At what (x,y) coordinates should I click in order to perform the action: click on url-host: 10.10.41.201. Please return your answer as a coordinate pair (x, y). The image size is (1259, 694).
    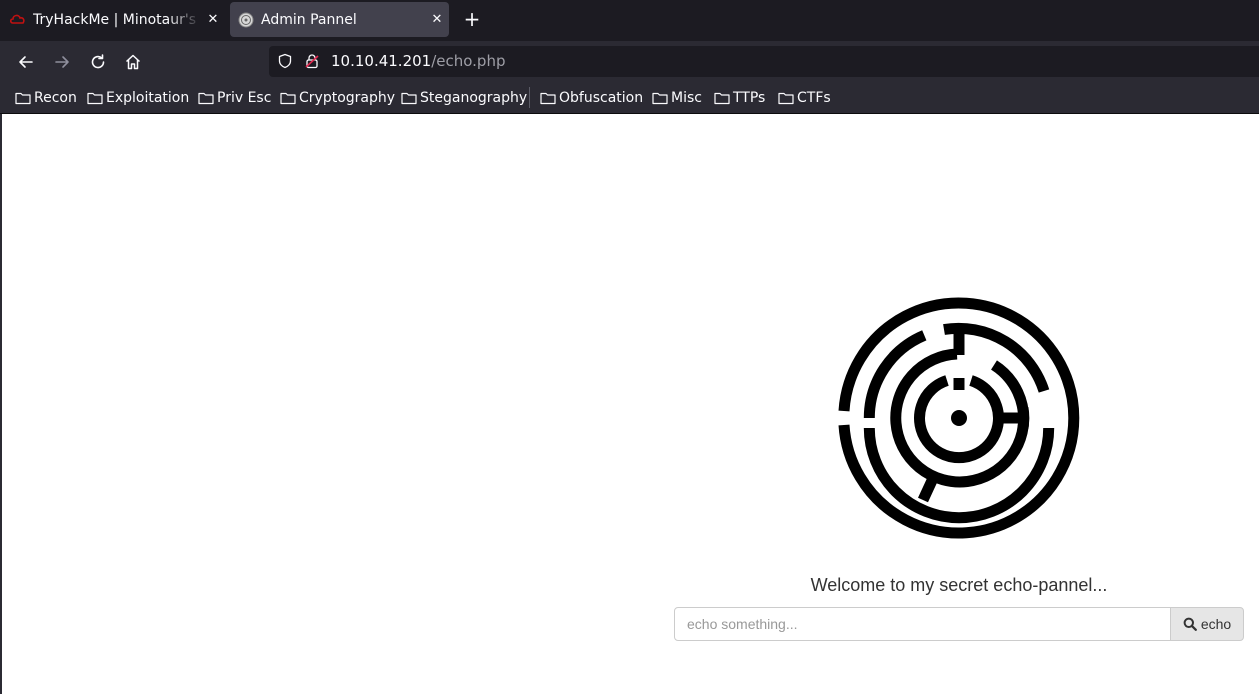
    Looking at the image, I should click on (381, 61).